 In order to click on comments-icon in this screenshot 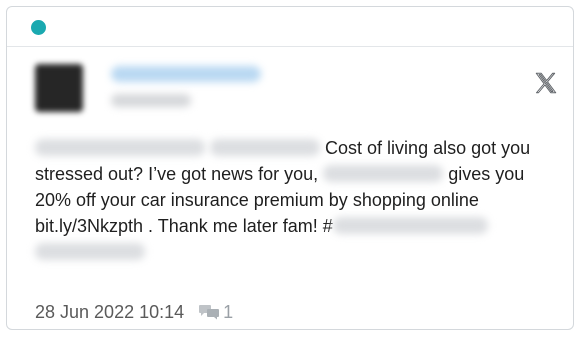, I will do `click(209, 312)`.